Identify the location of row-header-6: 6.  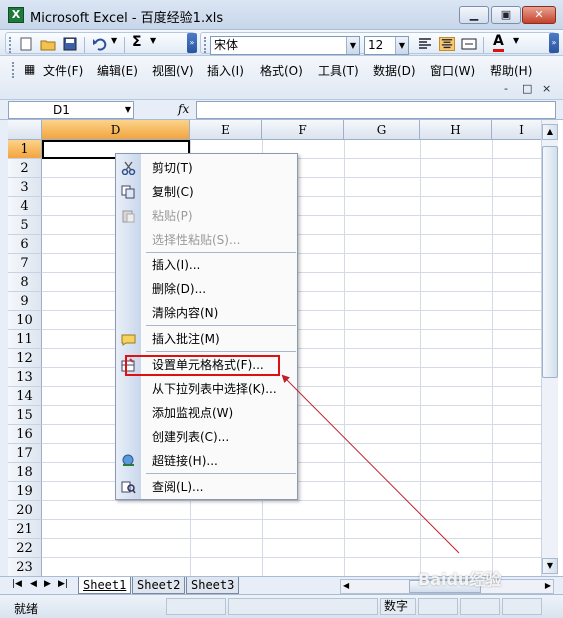
(25, 244).